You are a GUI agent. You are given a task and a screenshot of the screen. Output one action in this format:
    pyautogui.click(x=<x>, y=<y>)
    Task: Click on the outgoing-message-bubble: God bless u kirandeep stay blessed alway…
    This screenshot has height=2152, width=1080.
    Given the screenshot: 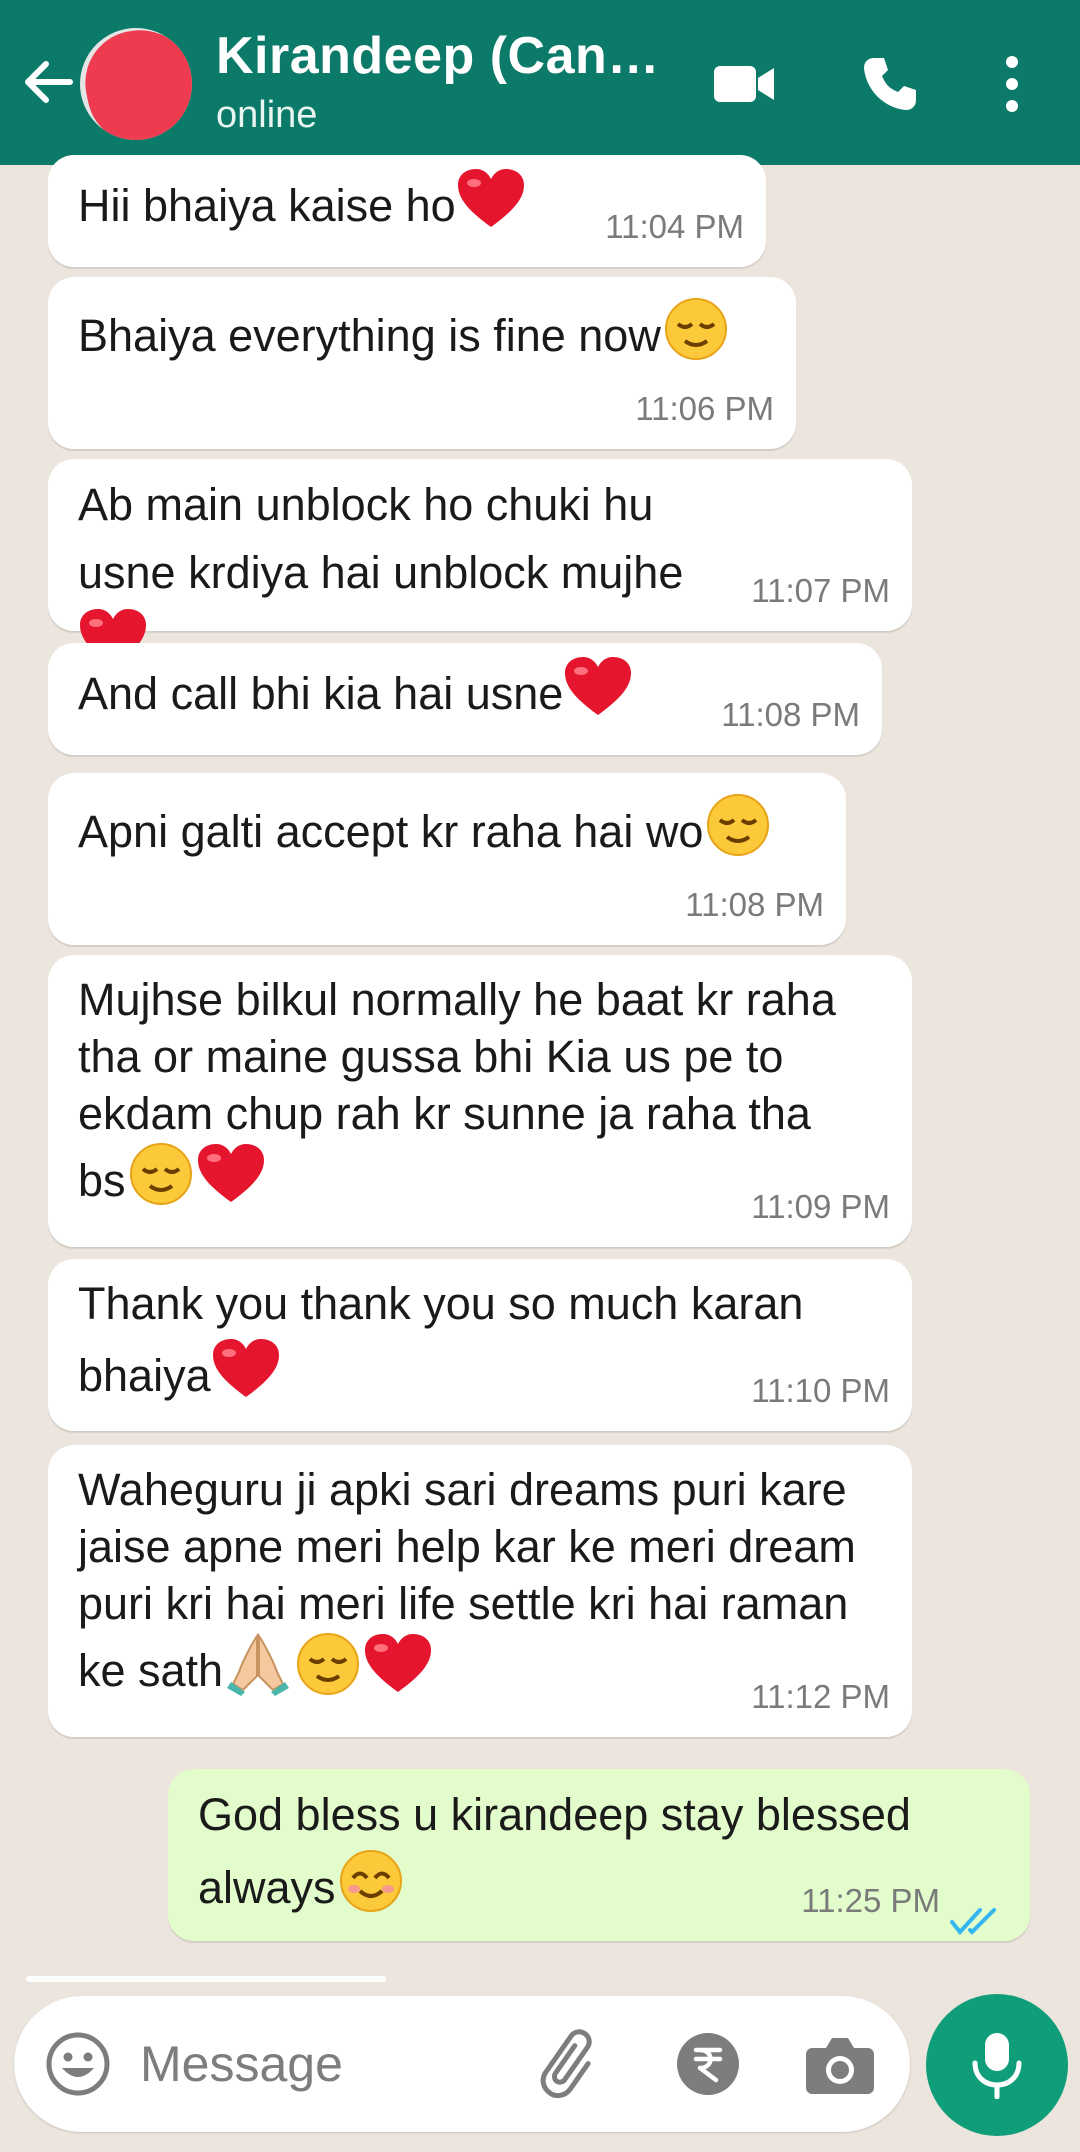 What is the action you would take?
    pyautogui.click(x=599, y=1855)
    